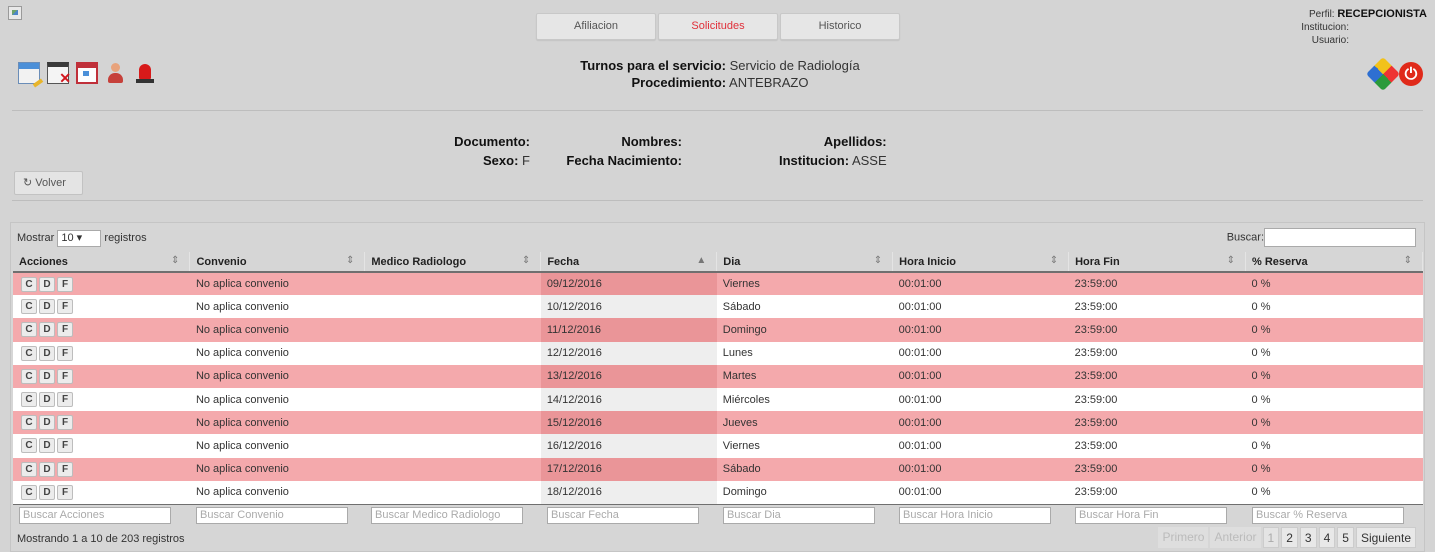 This screenshot has width=1435, height=552. What do you see at coordinates (1411, 74) in the screenshot?
I see `power-icon: ⏻` at bounding box center [1411, 74].